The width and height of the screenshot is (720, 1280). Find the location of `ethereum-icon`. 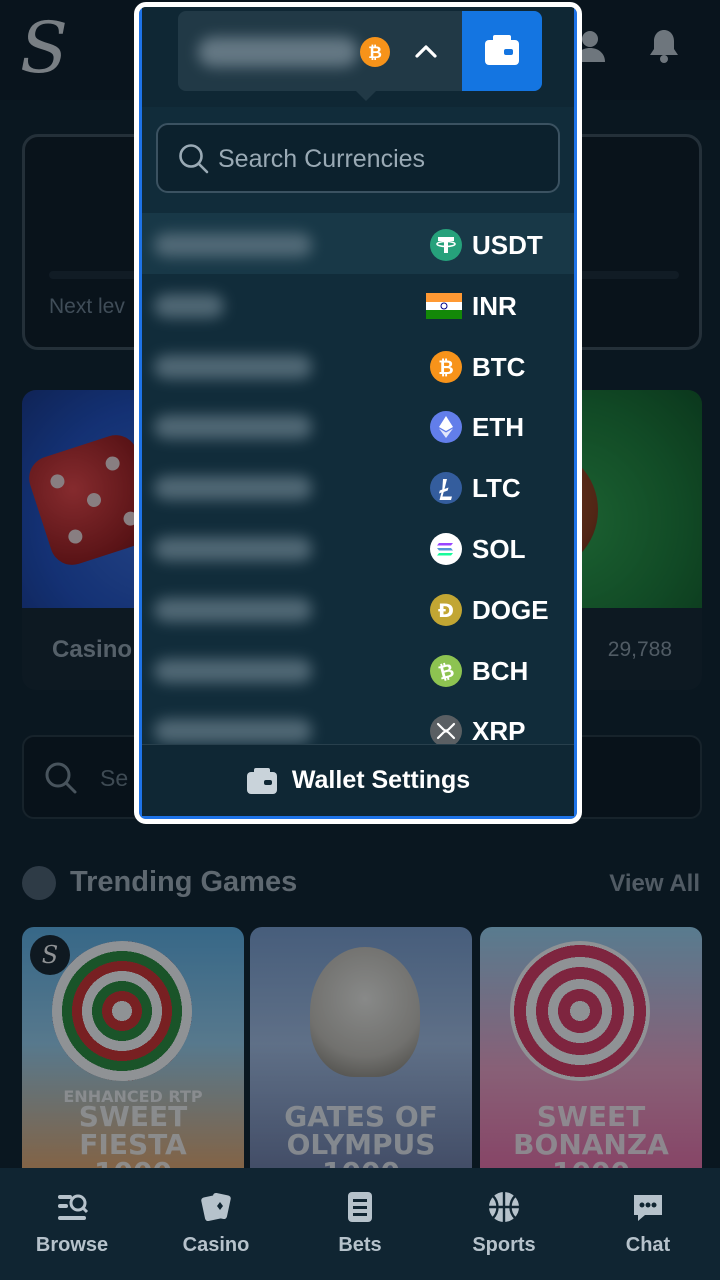

ethereum-icon is located at coordinates (446, 427).